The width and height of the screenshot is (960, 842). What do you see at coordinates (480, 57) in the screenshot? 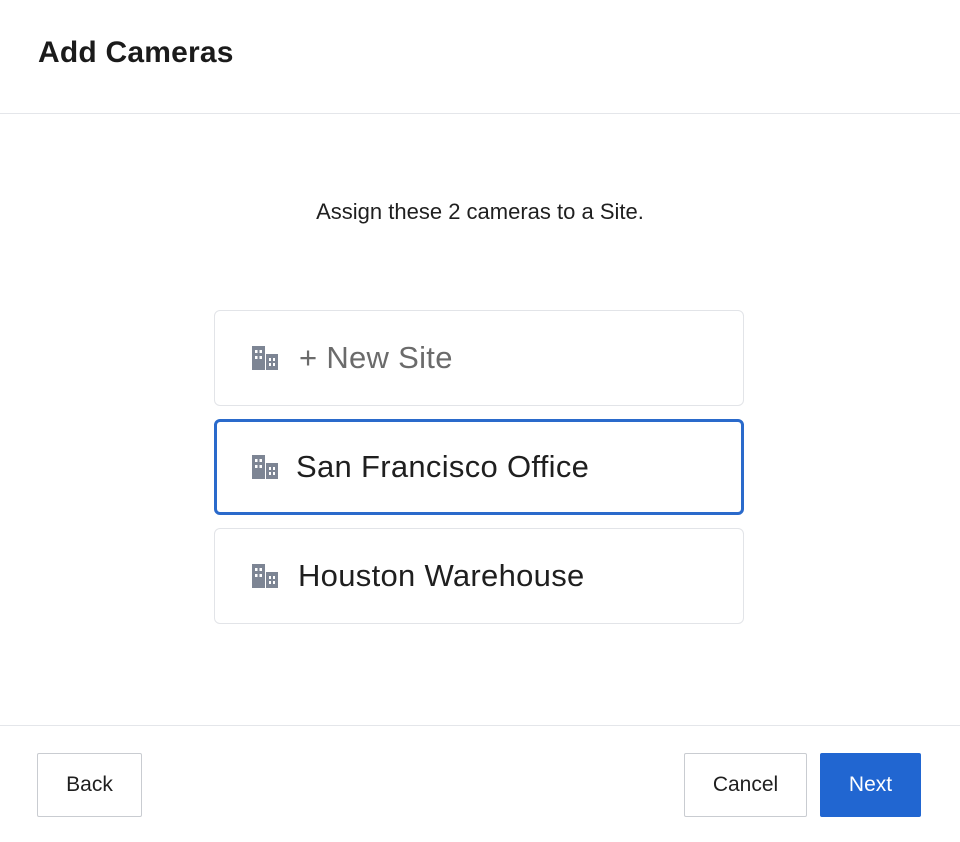
I see `modal-header: Add Cameras` at bounding box center [480, 57].